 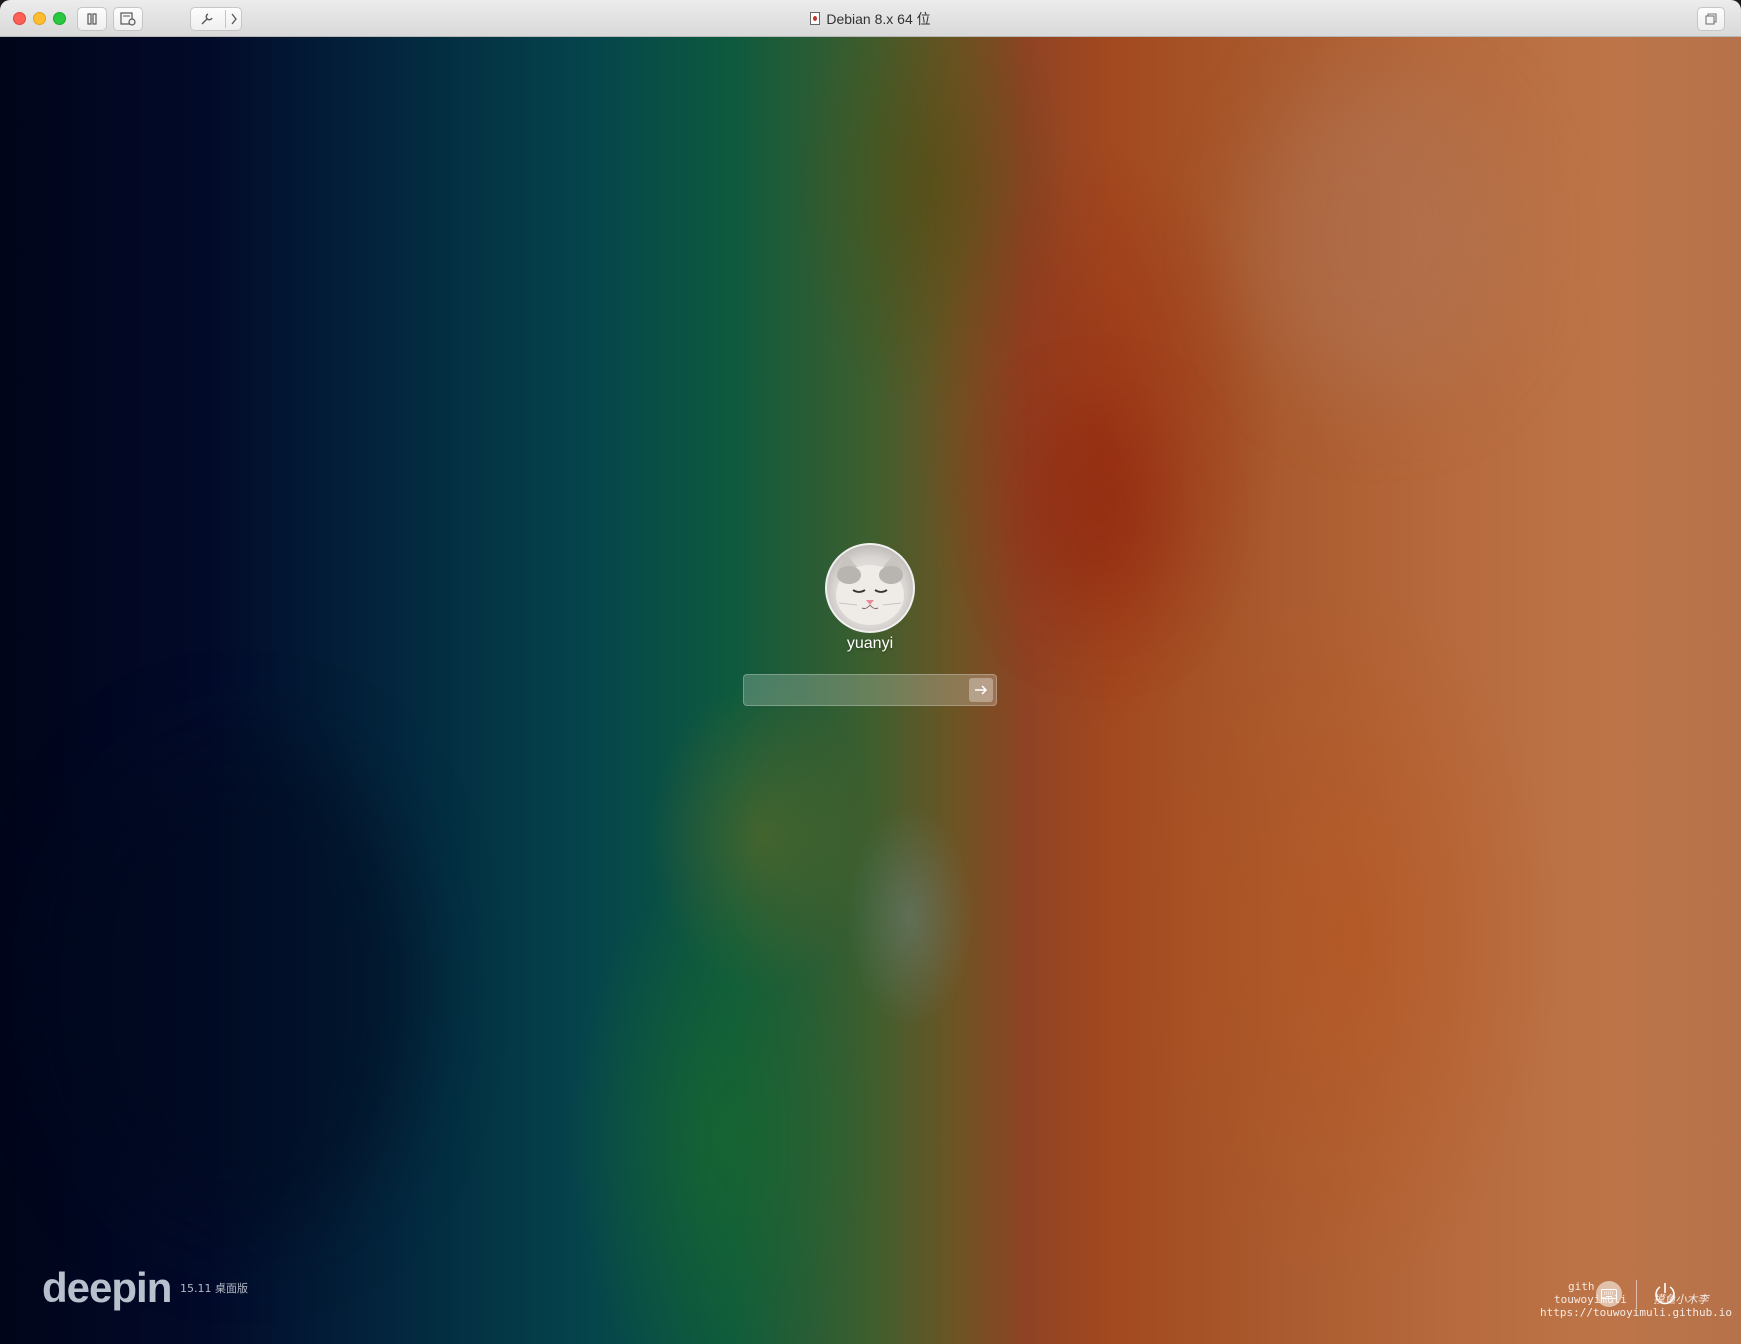 I want to click on window-title-text: Debian 8.x 64 位, so click(x=878, y=18).